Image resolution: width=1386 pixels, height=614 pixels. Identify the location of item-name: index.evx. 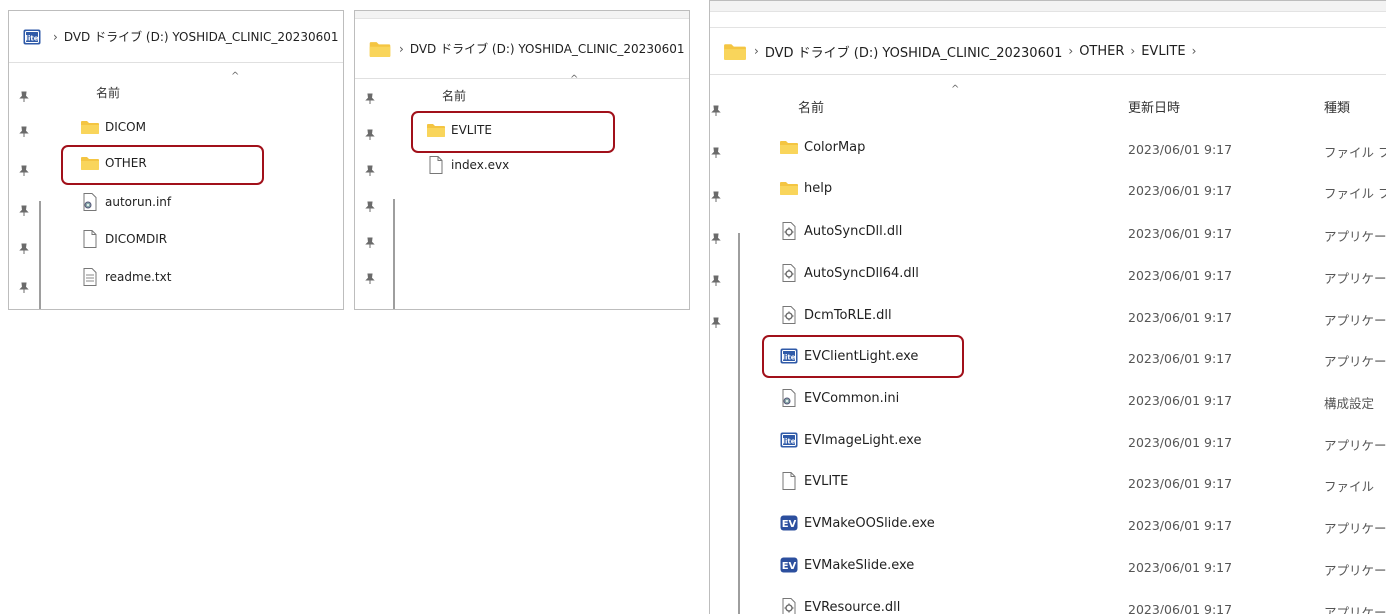
(480, 165).